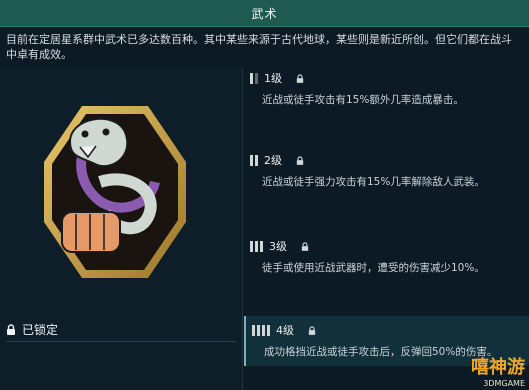 Image resolution: width=529 pixels, height=390 pixels. I want to click on tier-description: 近战或徒手强力攻击有15%几率解除敌人武装。, so click(373, 182).